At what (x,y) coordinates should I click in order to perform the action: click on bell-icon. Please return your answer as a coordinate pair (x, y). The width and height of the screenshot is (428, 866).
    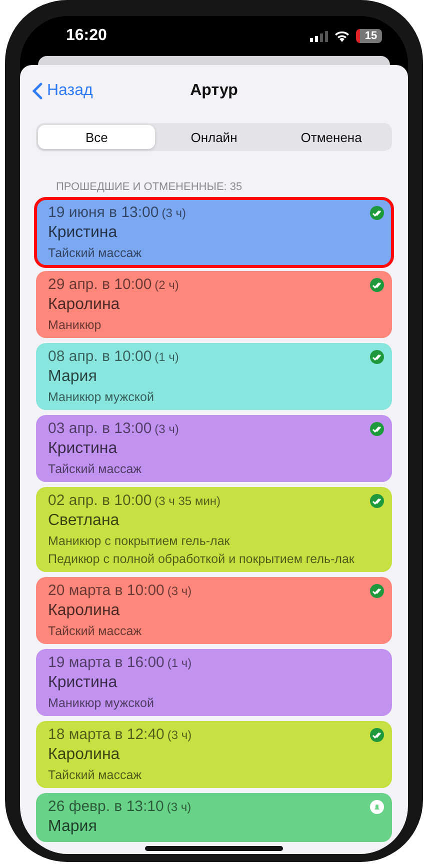
    Looking at the image, I should click on (377, 807).